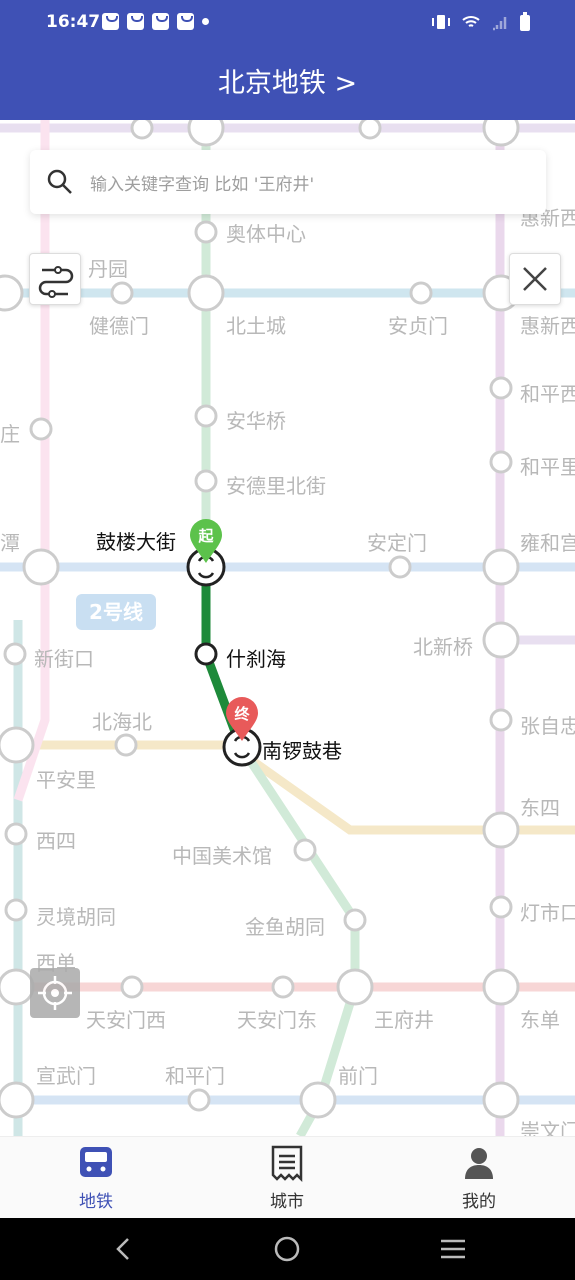 The width and height of the screenshot is (575, 1280). Describe the element at coordinates (242, 714) in the screenshot. I see `end-pin-label: 终` at that location.